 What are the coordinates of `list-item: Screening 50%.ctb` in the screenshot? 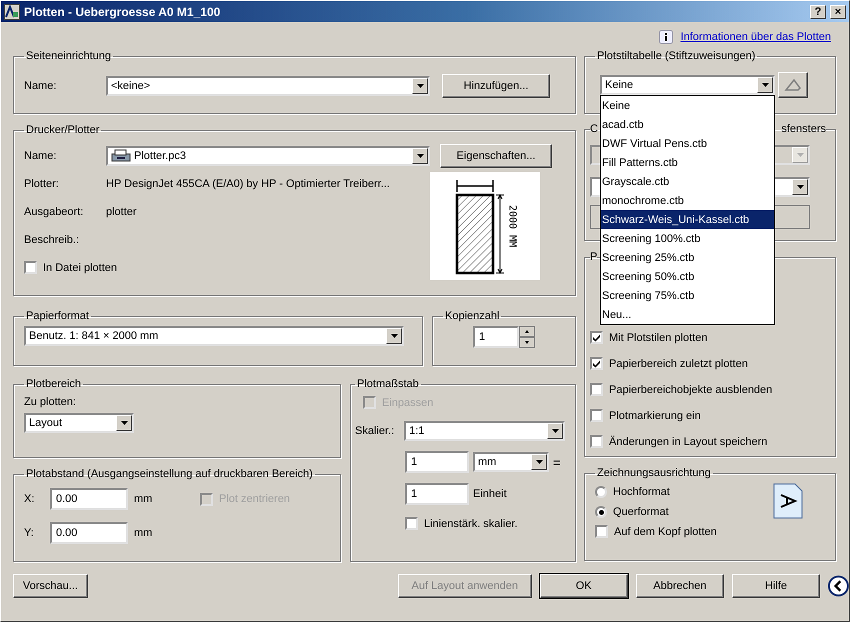 It's located at (687, 276).